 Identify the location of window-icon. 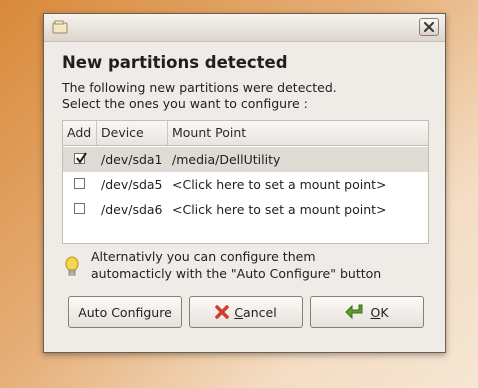
(60, 27).